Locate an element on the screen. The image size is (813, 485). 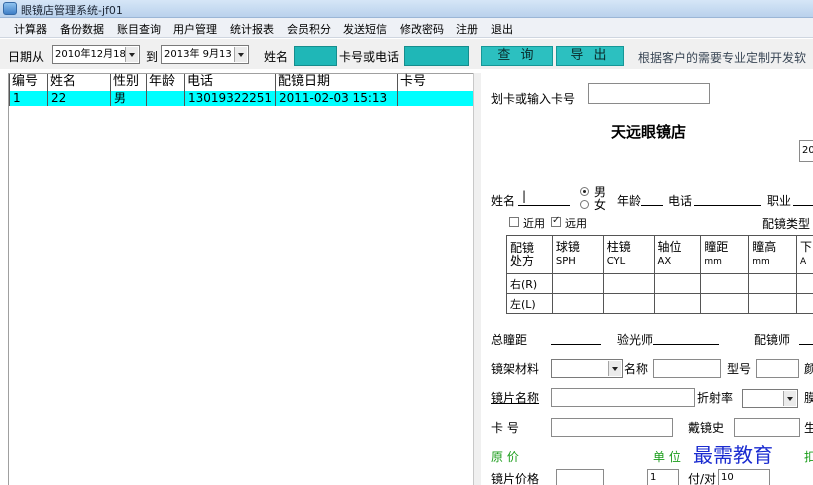
col-age: 年龄 is located at coordinates (165, 82).